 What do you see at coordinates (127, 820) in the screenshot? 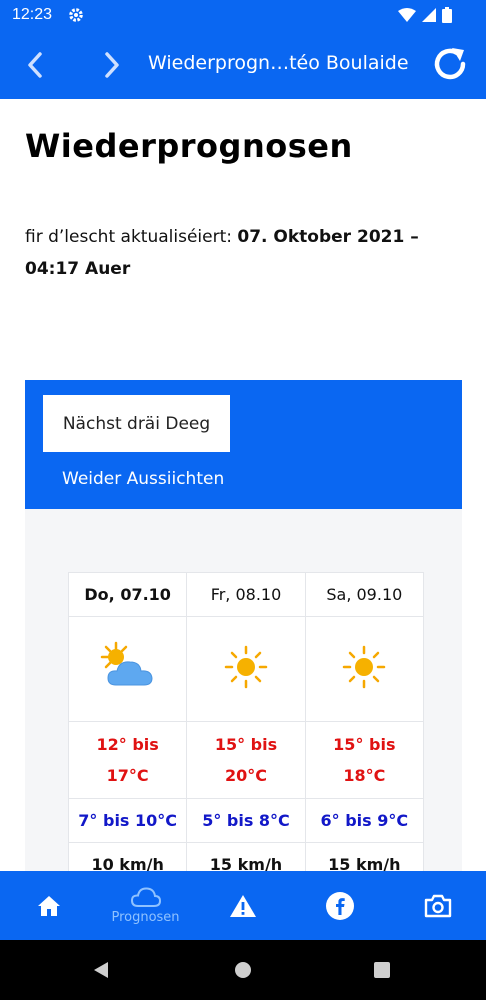
I see `water-temperature: 7° bis 10°C` at bounding box center [127, 820].